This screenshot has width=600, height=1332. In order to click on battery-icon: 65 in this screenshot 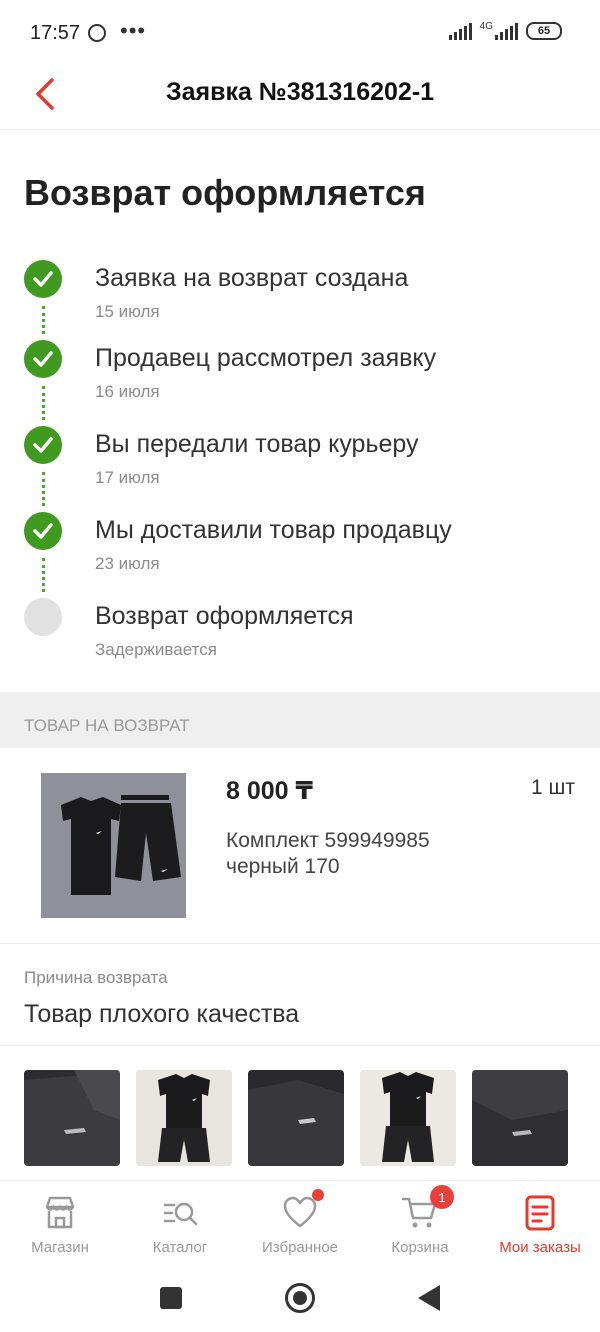, I will do `click(544, 31)`.